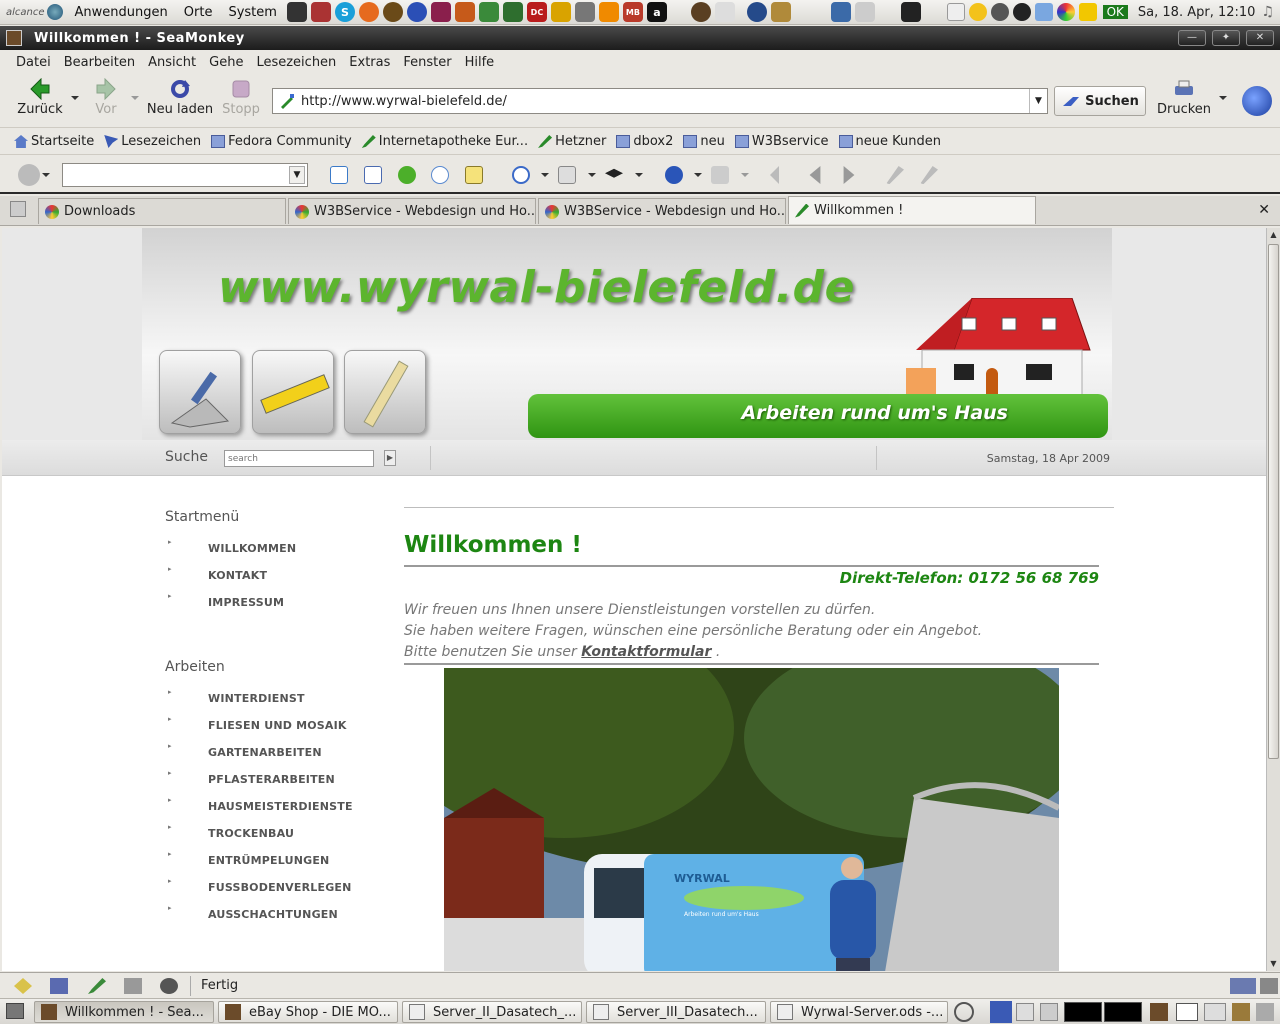  I want to click on forward-button: Vor, so click(106, 97).